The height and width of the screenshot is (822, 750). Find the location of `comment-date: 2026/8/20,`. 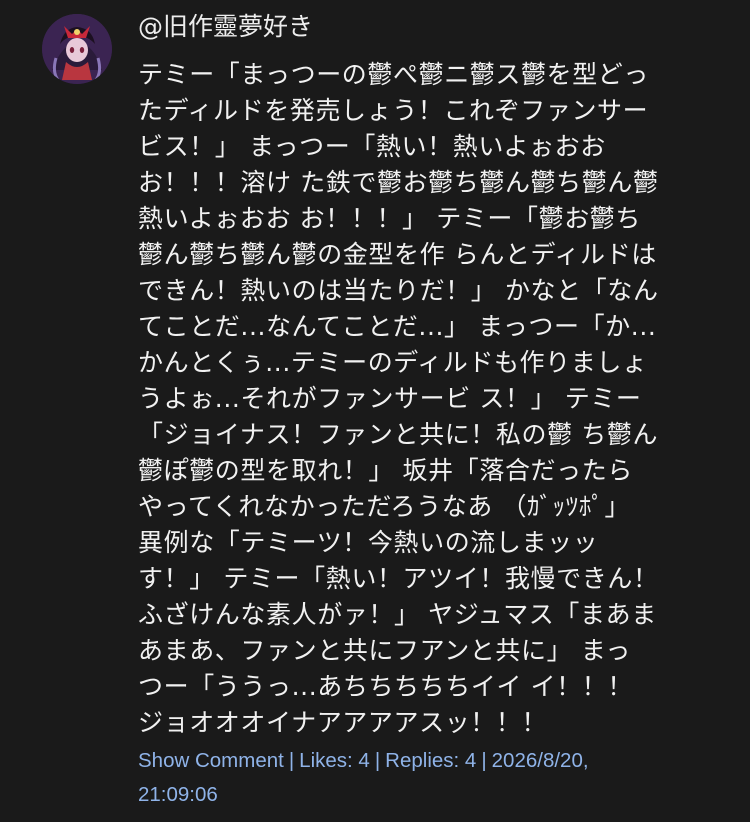

comment-date: 2026/8/20, is located at coordinates (540, 760).